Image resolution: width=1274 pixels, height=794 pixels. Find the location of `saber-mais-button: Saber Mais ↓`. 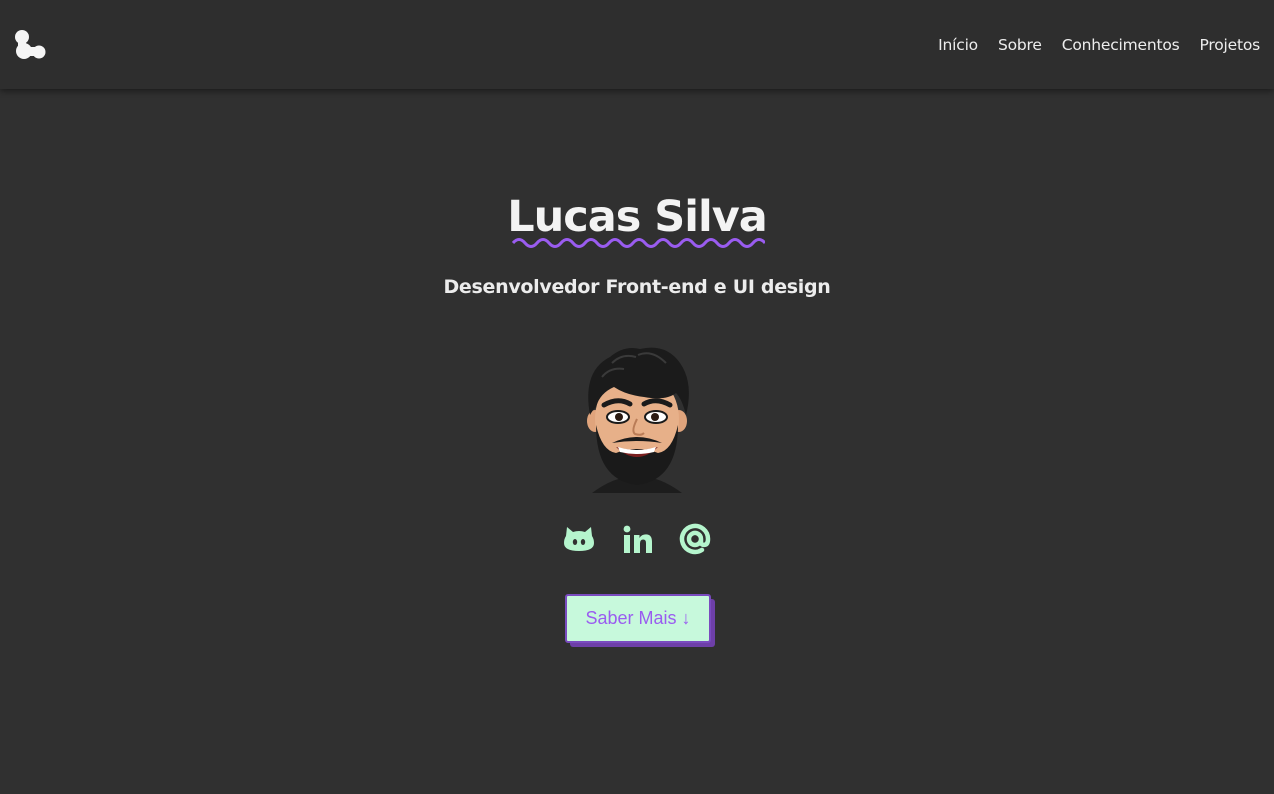

saber-mais-button: Saber Mais ↓ is located at coordinates (638, 618).